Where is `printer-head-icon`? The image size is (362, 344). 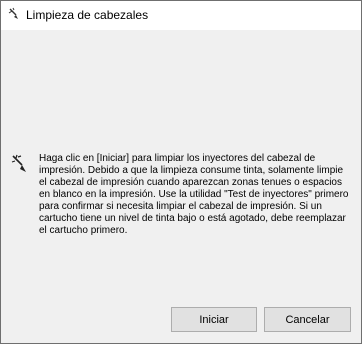
printer-head-icon is located at coordinates (14, 14).